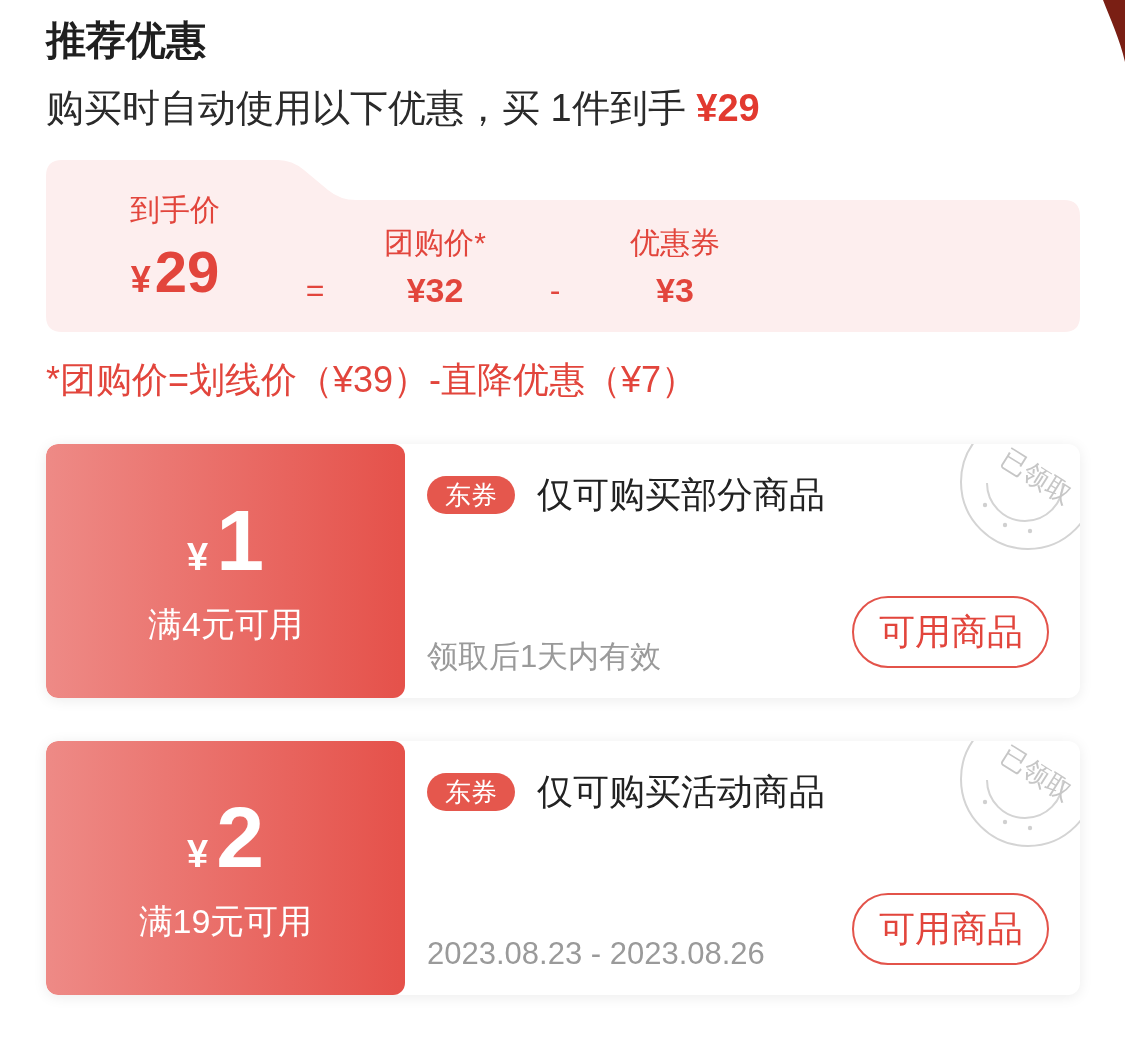 Image resolution: width=1125 pixels, height=1056 pixels. Describe the element at coordinates (126, 40) in the screenshot. I see `section-title: 推荐优惠` at that location.